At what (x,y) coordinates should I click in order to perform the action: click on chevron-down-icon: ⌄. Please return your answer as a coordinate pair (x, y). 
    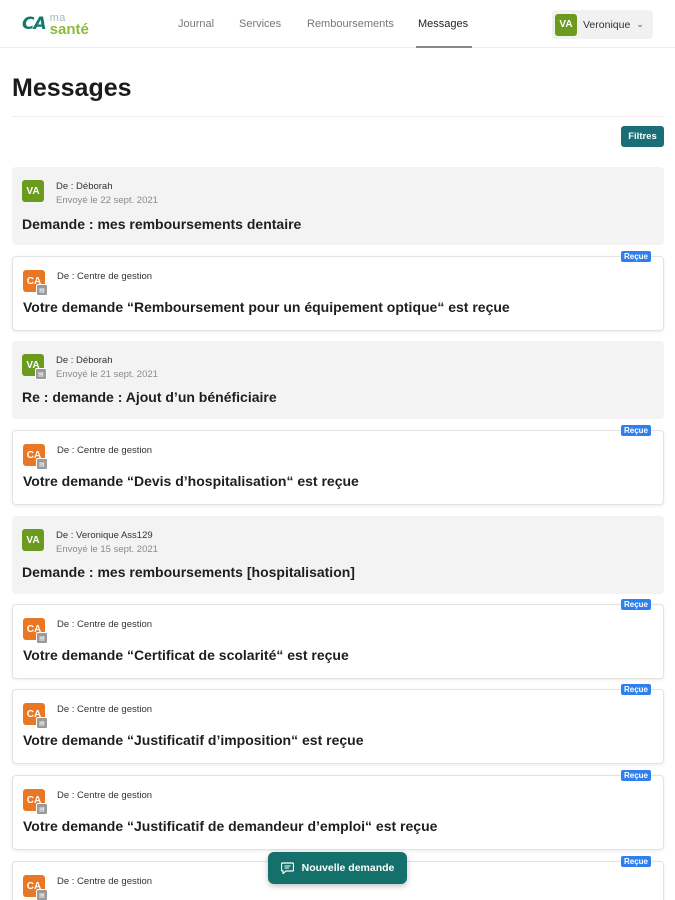
    Looking at the image, I should click on (640, 24).